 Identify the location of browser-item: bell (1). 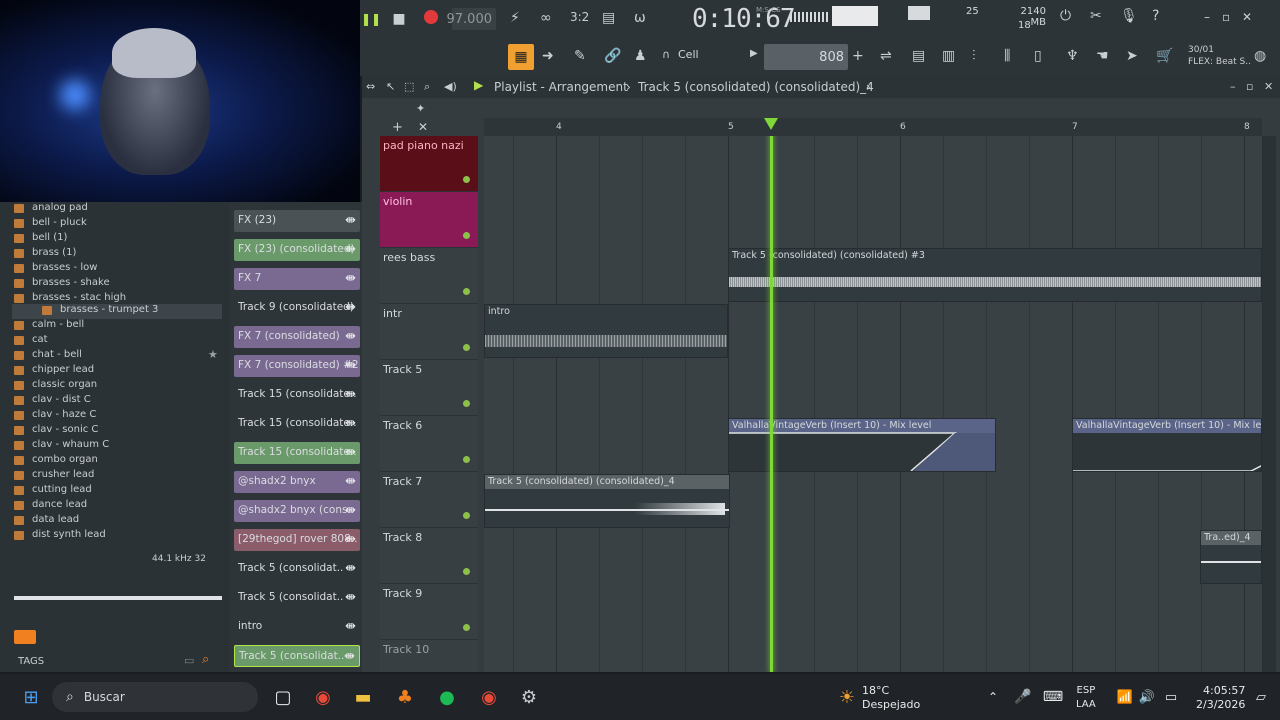
(40, 239).